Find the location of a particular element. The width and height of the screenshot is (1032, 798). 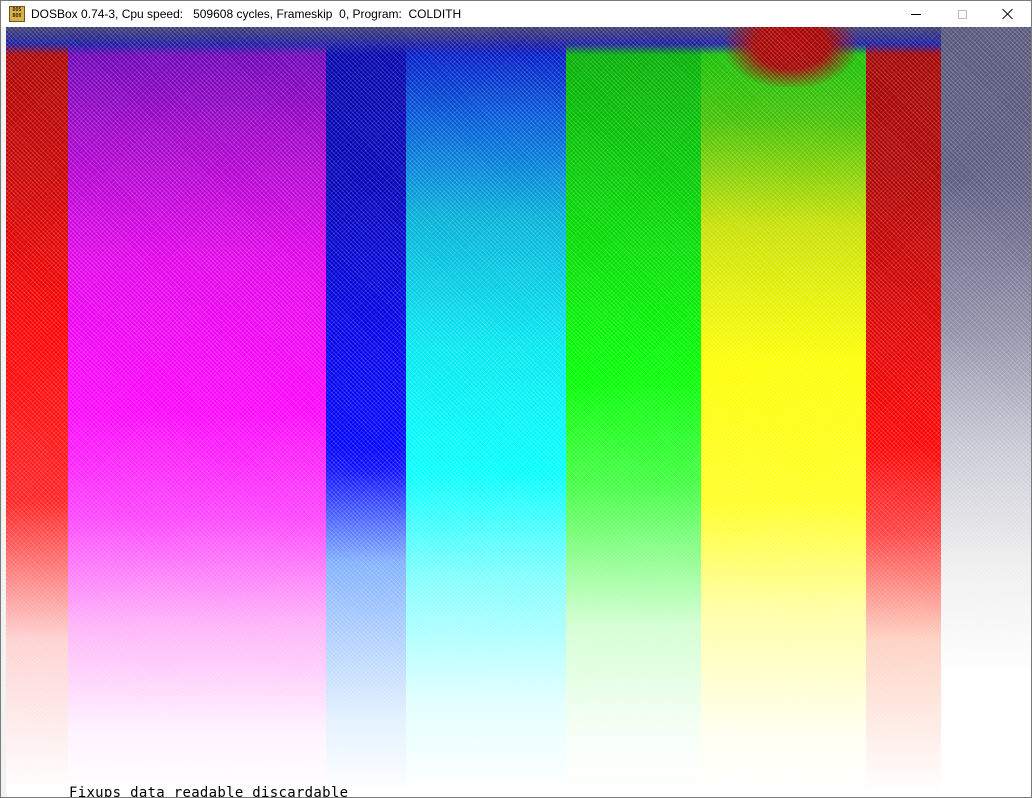

dosbox-icon: DOS BOX is located at coordinates (17, 14).